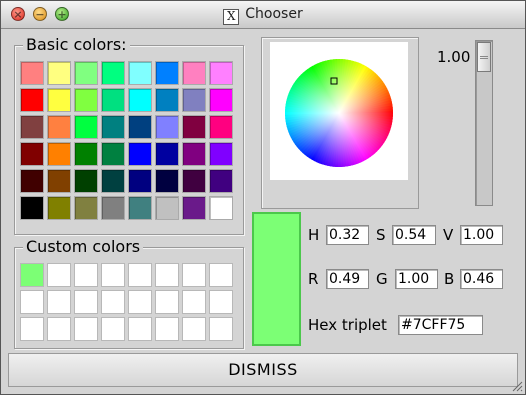 The height and width of the screenshot is (395, 526). Describe the element at coordinates (414, 235) in the screenshot. I see `s-field: 0.54` at that location.